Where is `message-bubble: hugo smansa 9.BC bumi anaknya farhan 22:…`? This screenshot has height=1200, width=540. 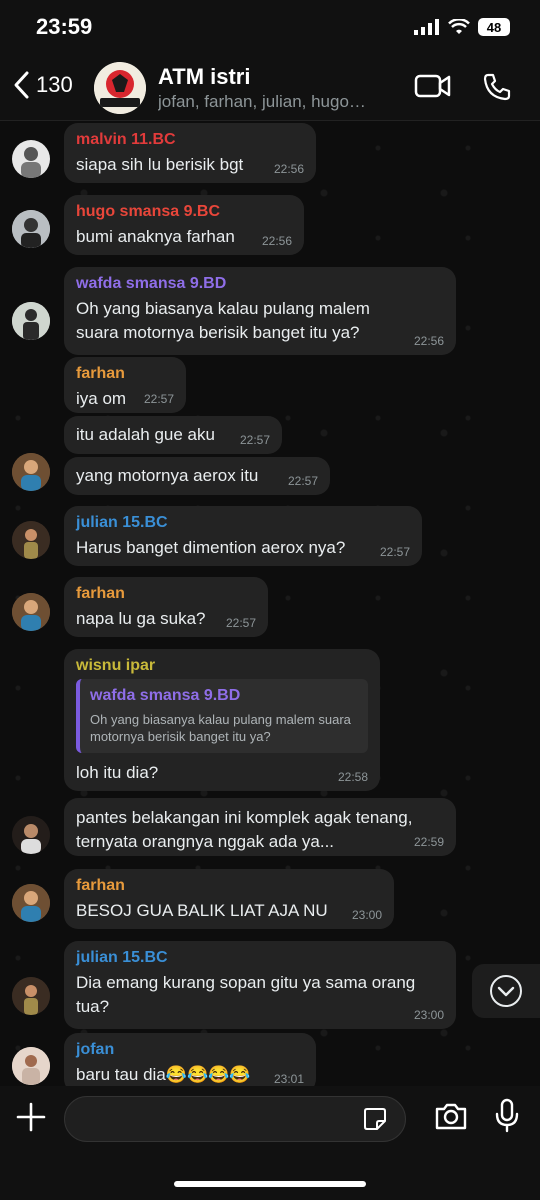
message-bubble: hugo smansa 9.BC bumi anaknya farhan 22:… is located at coordinates (184, 225).